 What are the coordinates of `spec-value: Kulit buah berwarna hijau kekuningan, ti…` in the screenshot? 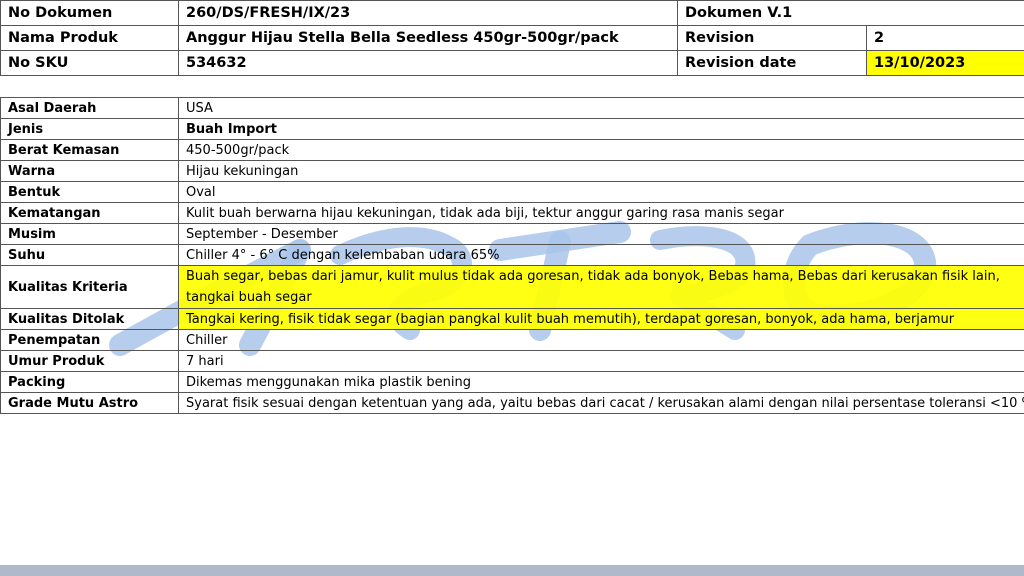 It's located at (601, 213).